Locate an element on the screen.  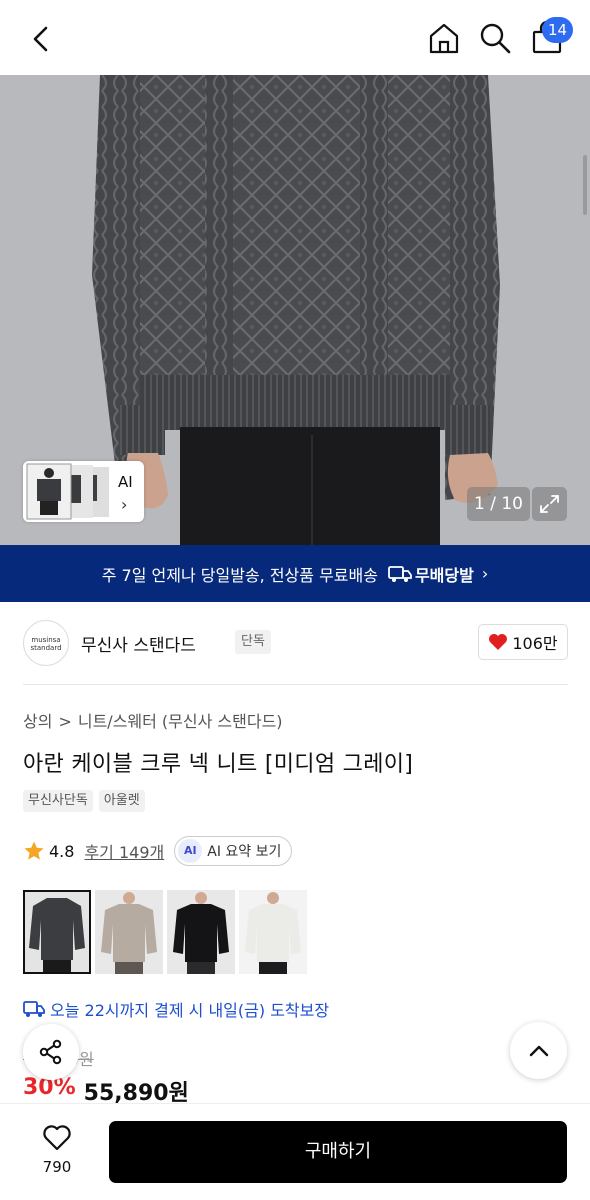
free-delivery-banner: 주 7일 언제나 당일발송, 전상품 무료배송 무배당발 › is located at coordinates (295, 573).